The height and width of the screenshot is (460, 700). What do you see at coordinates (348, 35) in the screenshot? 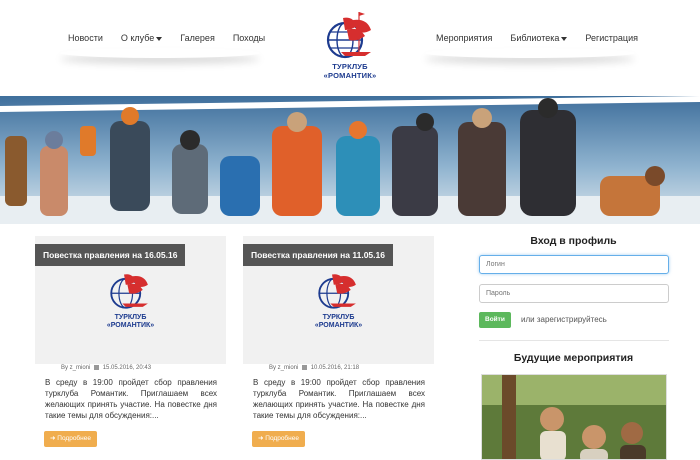
I see `globe-ship-logo-icon` at bounding box center [348, 35].